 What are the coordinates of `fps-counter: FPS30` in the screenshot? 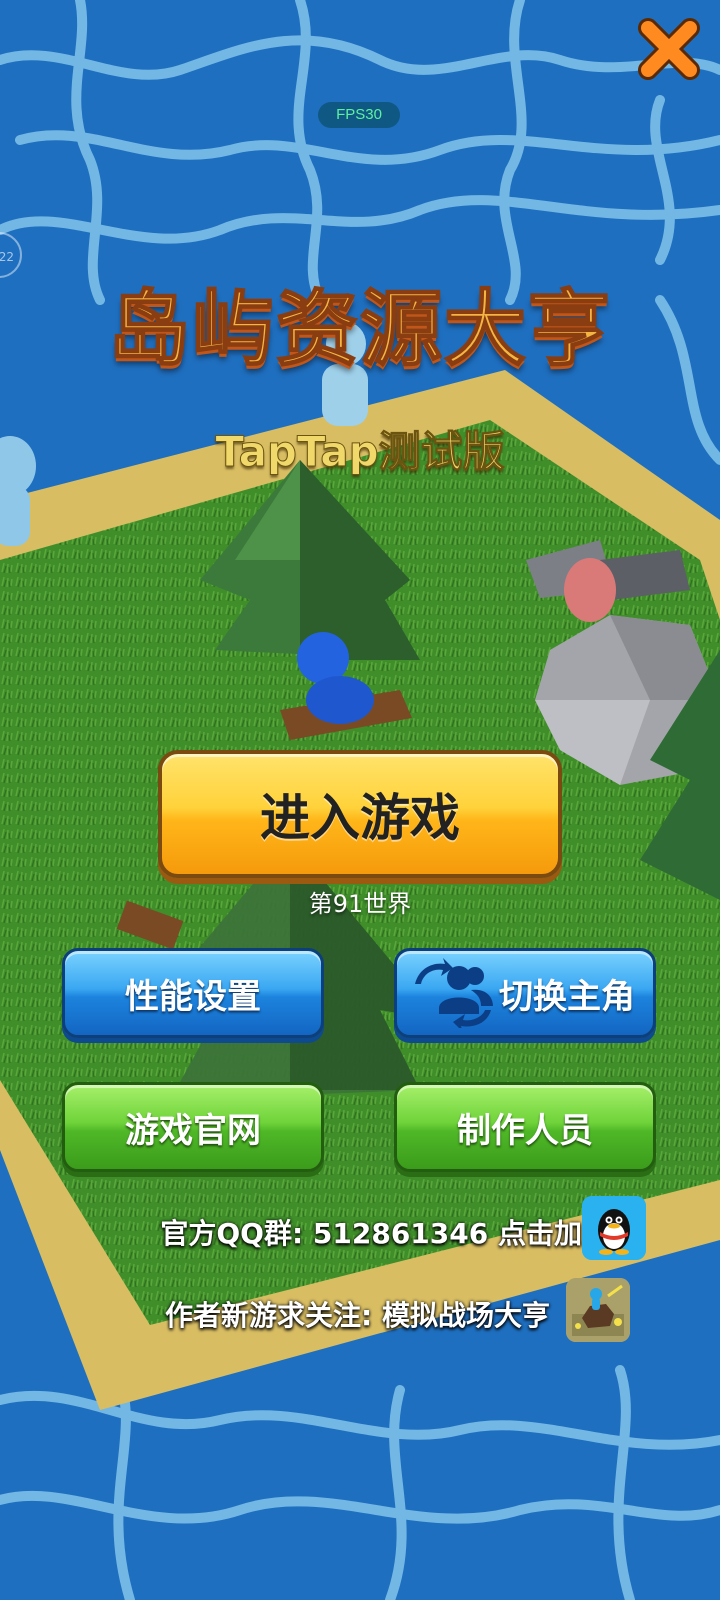 It's located at (359, 115).